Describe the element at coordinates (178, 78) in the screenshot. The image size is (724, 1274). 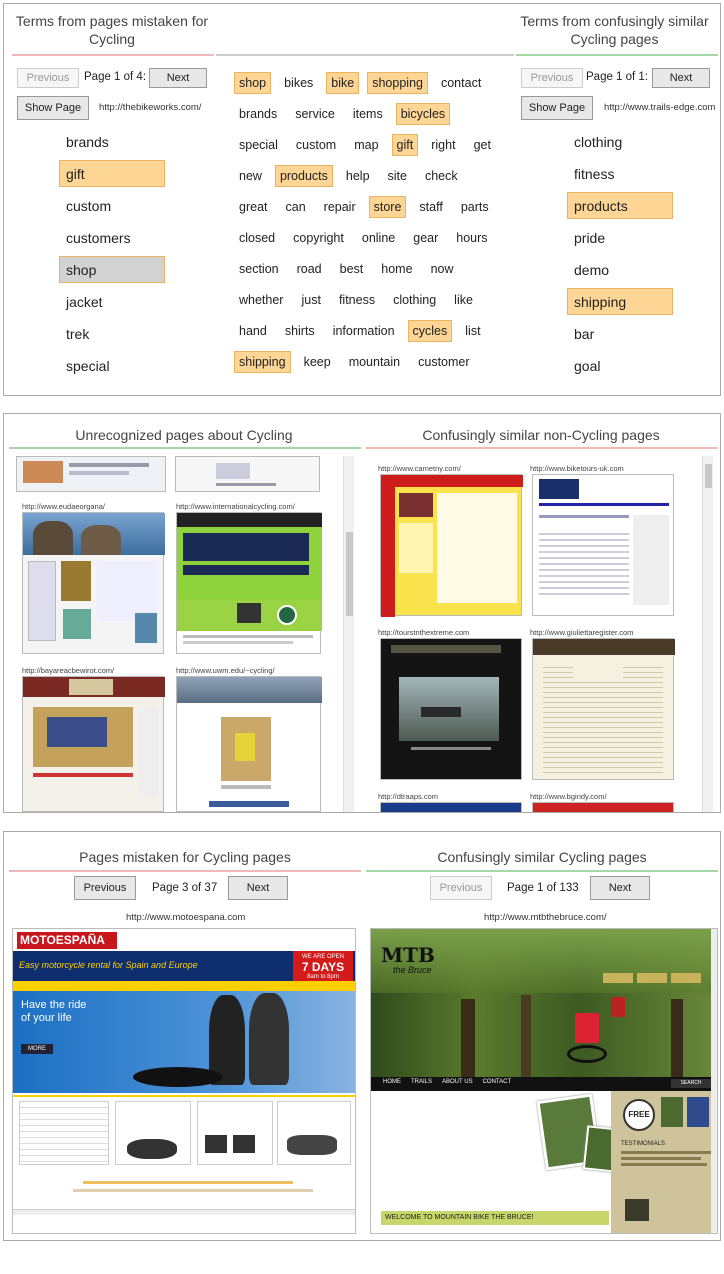
I see `left-next-button: Next` at that location.